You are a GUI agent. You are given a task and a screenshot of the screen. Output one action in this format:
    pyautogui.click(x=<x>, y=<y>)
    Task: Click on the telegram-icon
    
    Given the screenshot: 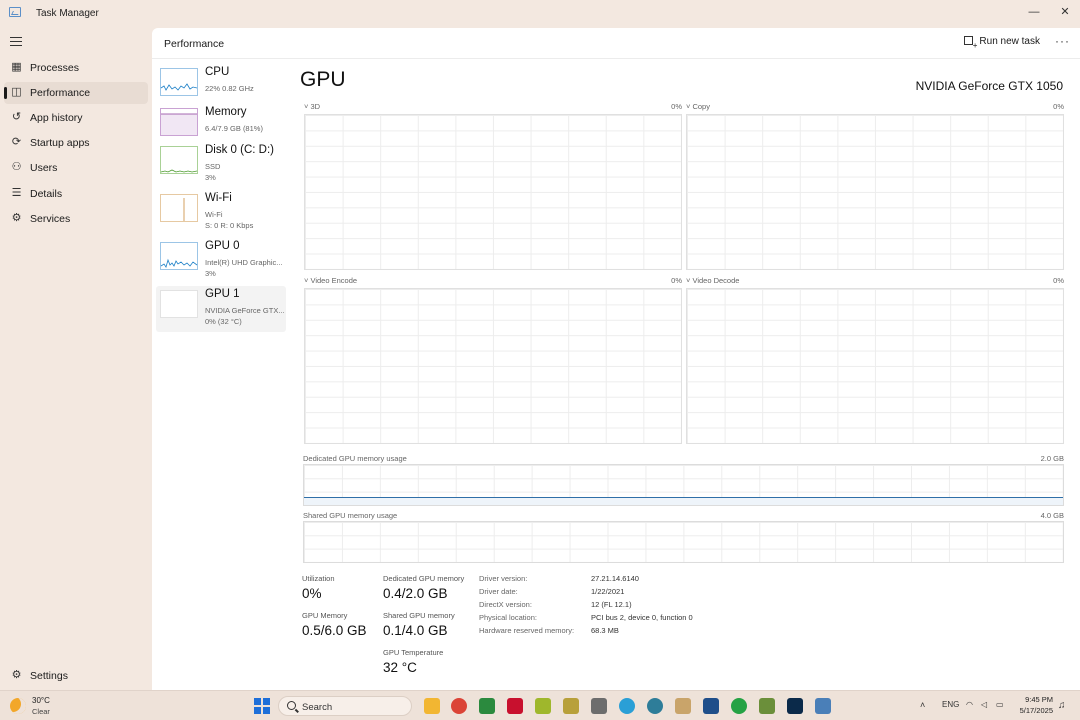 What is the action you would take?
    pyautogui.click(x=627, y=706)
    